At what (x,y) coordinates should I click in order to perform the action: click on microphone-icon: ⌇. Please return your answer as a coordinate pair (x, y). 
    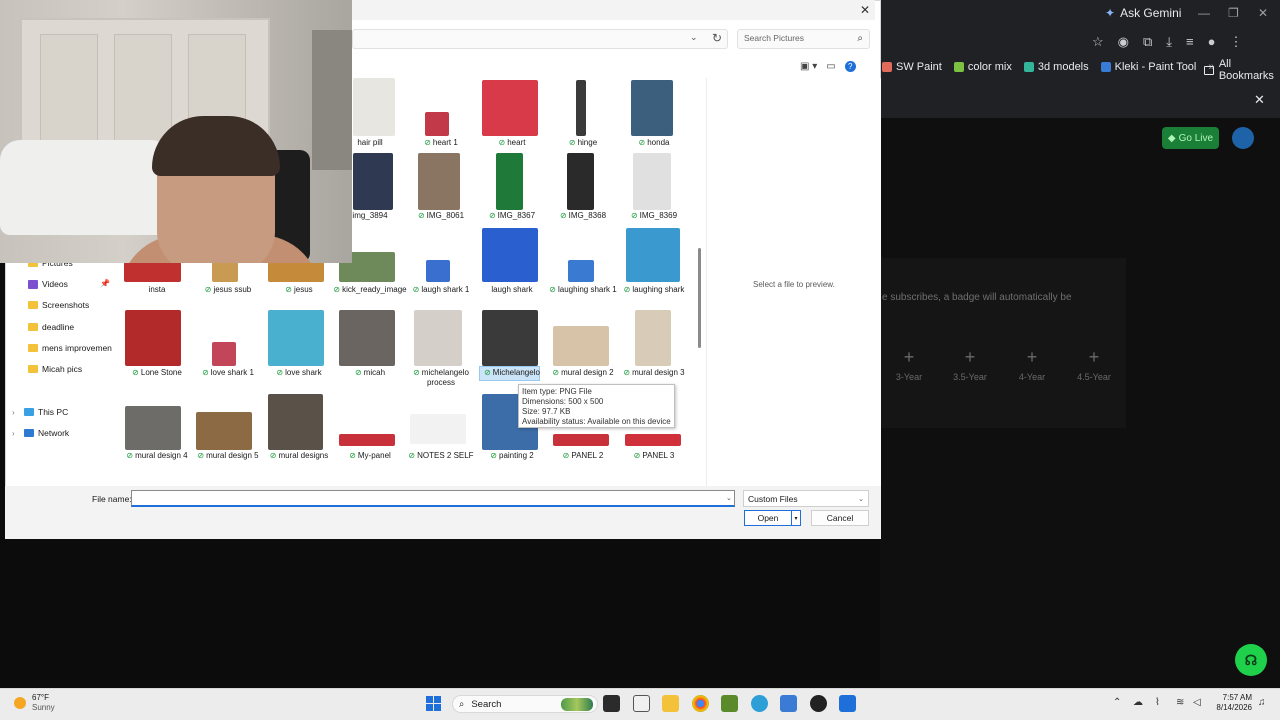
    Looking at the image, I should click on (1157, 702).